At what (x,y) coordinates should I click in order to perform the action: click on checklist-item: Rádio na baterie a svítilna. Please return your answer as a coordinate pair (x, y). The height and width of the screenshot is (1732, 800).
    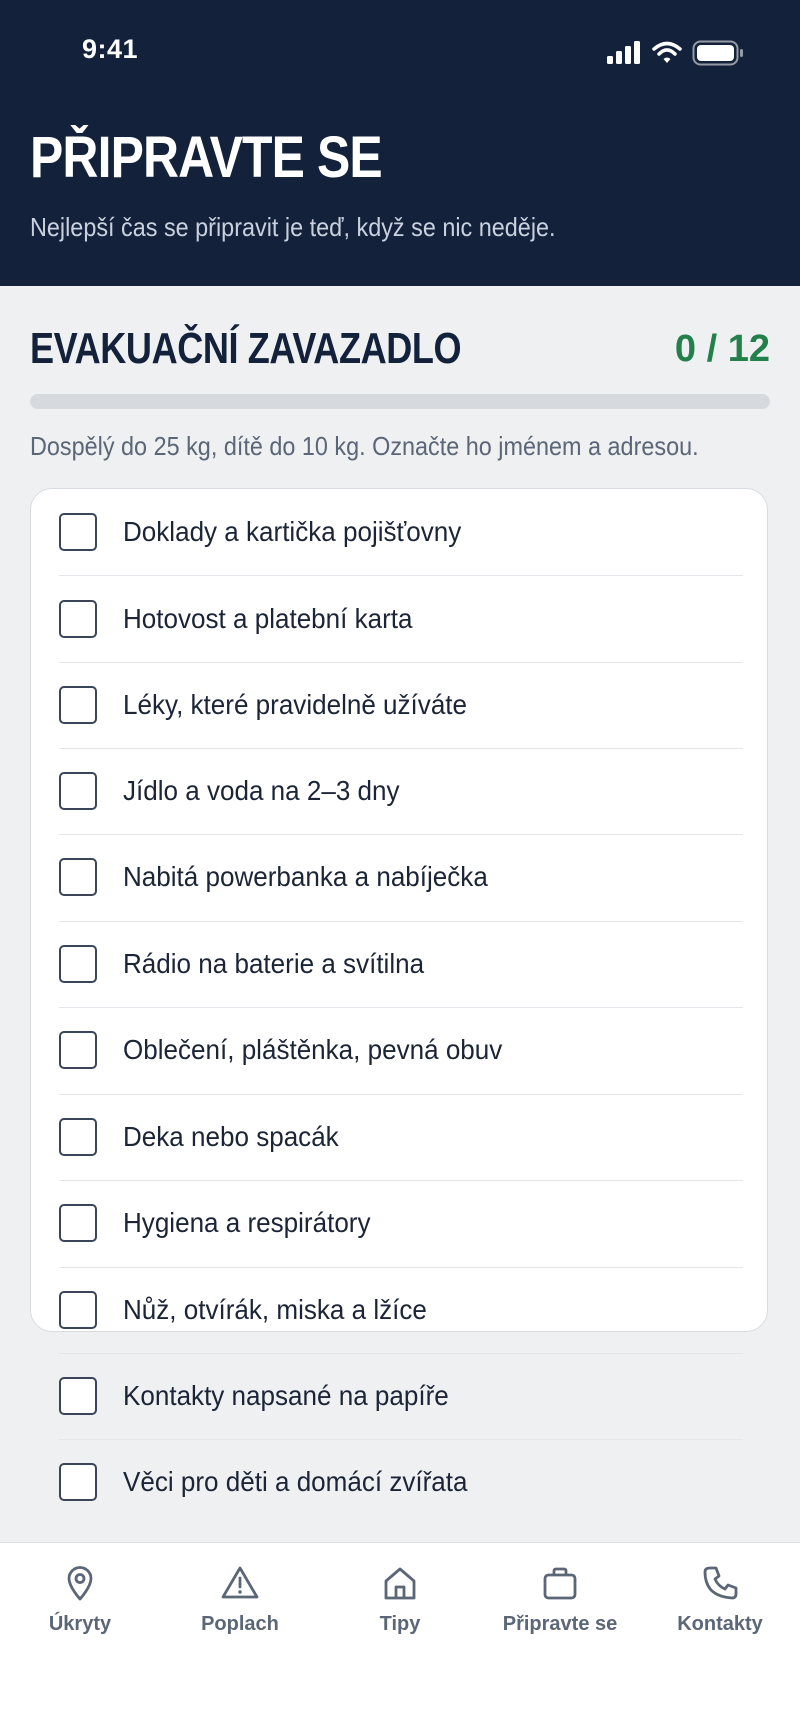
    Looking at the image, I should click on (401, 964).